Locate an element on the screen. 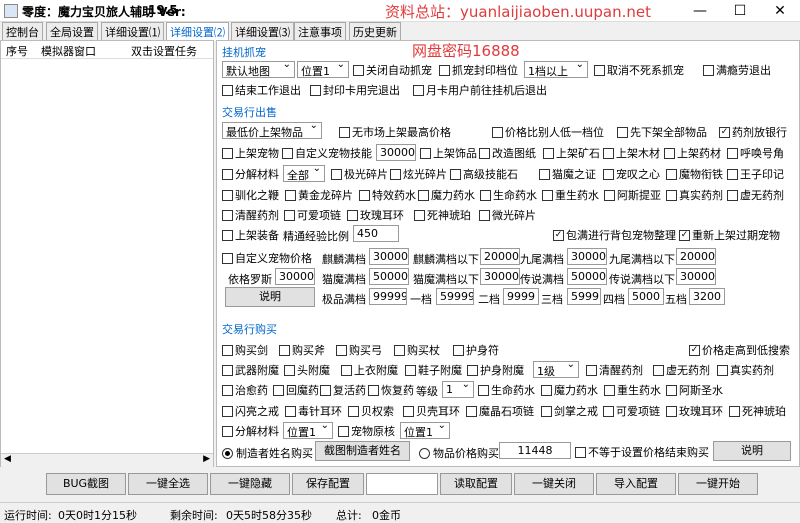  end-work-exit-checkbox: 结束工作退出 is located at coordinates (261, 90).